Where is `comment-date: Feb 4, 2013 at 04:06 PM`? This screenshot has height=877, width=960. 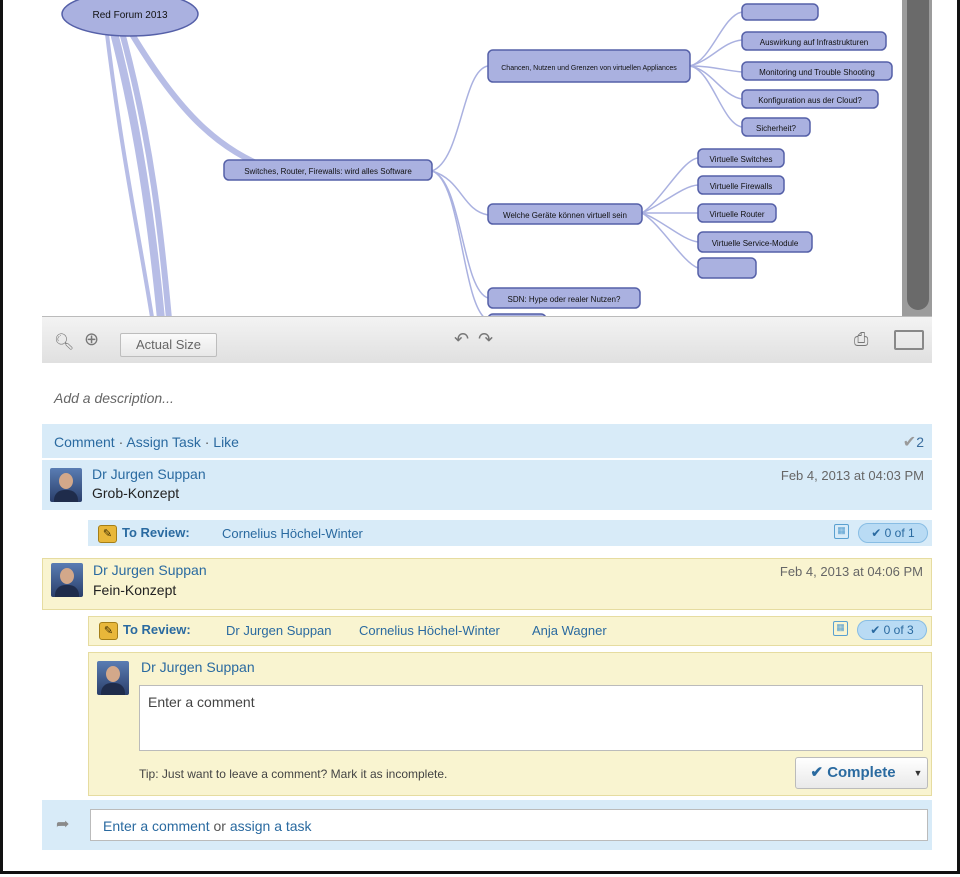 comment-date: Feb 4, 2013 at 04:06 PM is located at coordinates (851, 571).